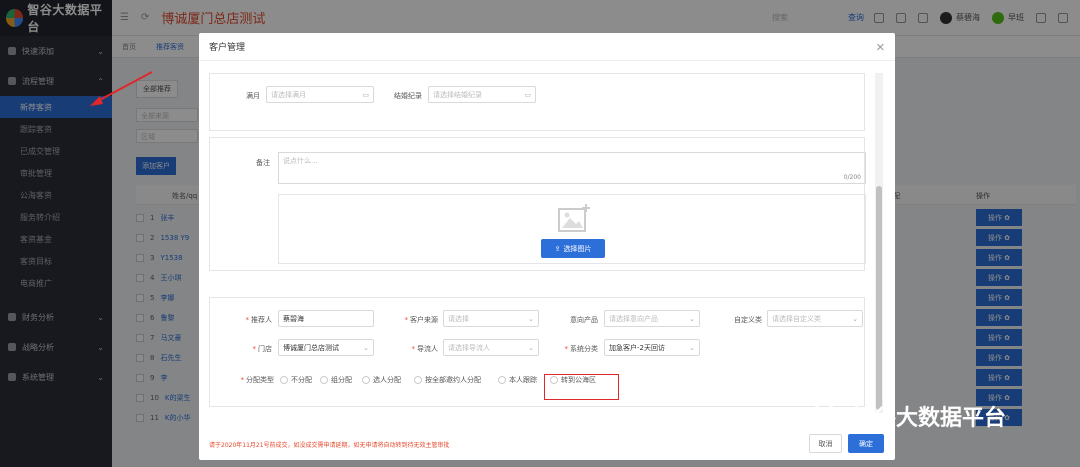 The width and height of the screenshot is (1080, 467). Describe the element at coordinates (581, 349) in the screenshot. I see `system-class-label: * 系统分类` at that location.